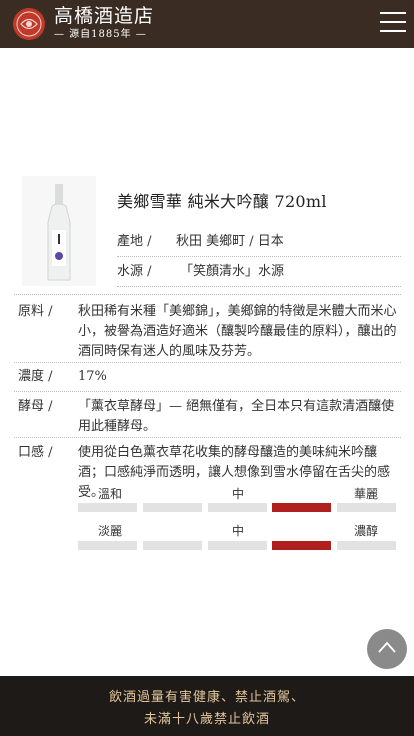 This screenshot has height=736, width=414. Describe the element at coordinates (206, 719) in the screenshot. I see `footer-warning-line-2: 未滿十八歲禁止飲酒` at that location.